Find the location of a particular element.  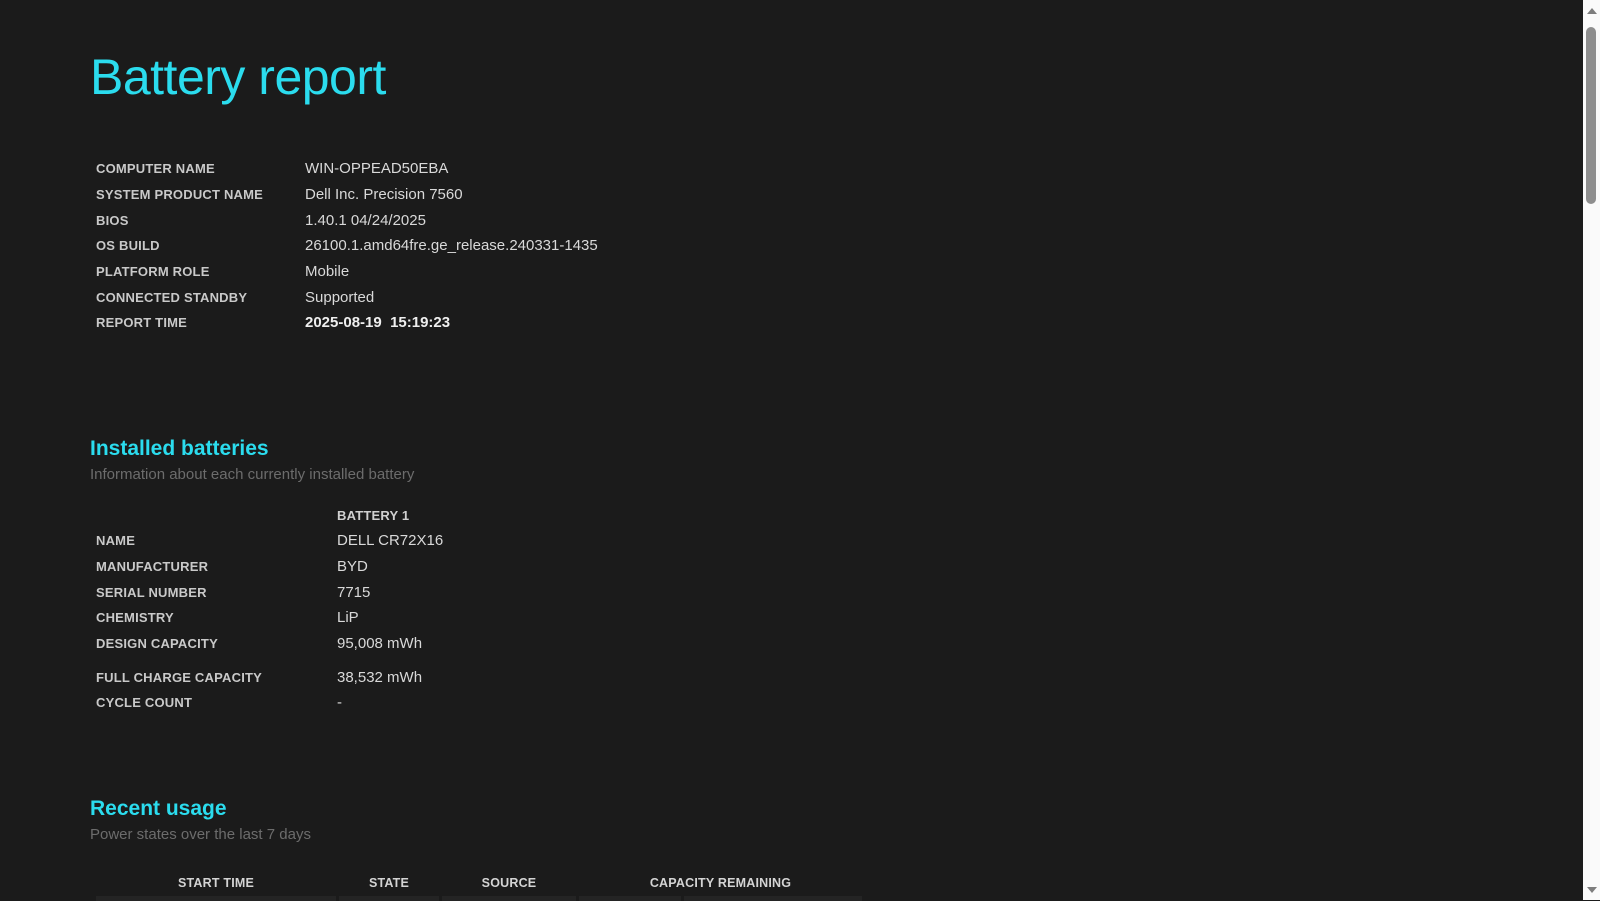

battery-1-column-header: BATTERY 1 is located at coordinates (373, 515).